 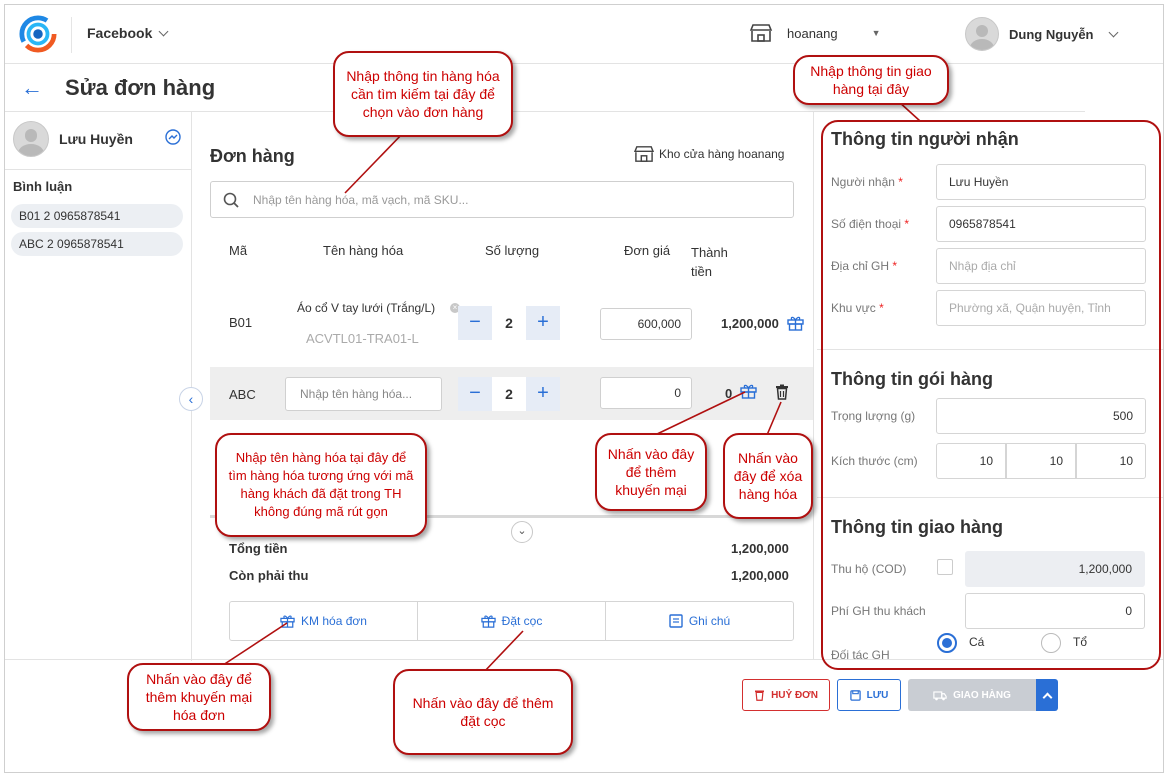 What do you see at coordinates (917, 527) in the screenshot?
I see `delivery-title: Thông tin giao hàng` at bounding box center [917, 527].